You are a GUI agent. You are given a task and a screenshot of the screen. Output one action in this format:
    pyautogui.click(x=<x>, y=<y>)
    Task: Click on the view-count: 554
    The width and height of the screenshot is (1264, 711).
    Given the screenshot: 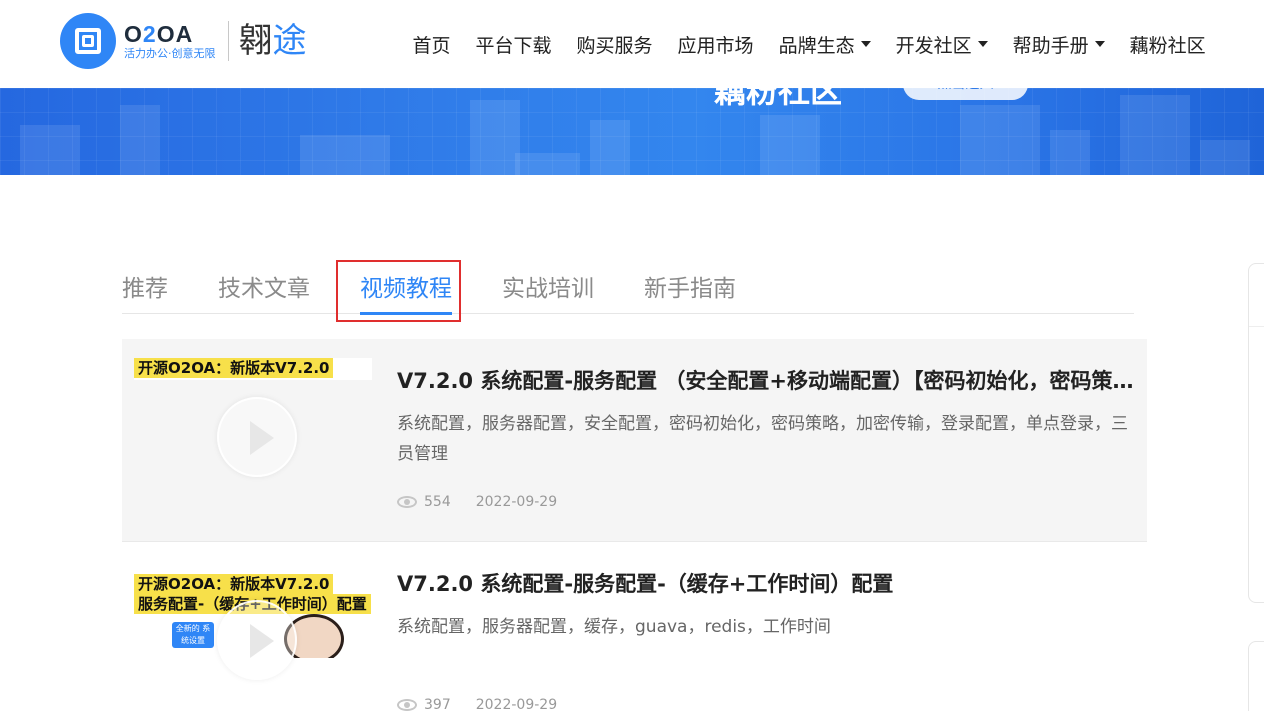 What is the action you would take?
    pyautogui.click(x=437, y=502)
    